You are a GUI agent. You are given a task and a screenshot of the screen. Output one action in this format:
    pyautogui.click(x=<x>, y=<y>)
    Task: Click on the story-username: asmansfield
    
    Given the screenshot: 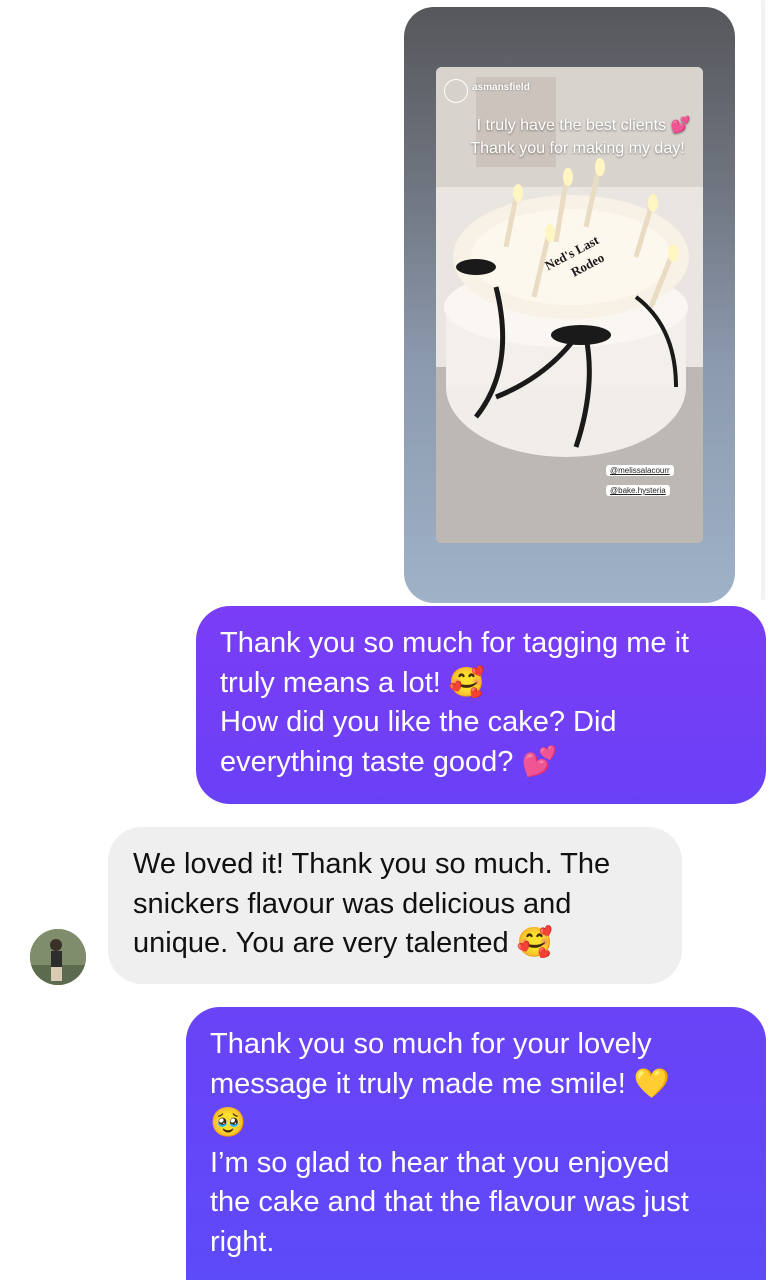 What is the action you would take?
    pyautogui.click(x=501, y=87)
    